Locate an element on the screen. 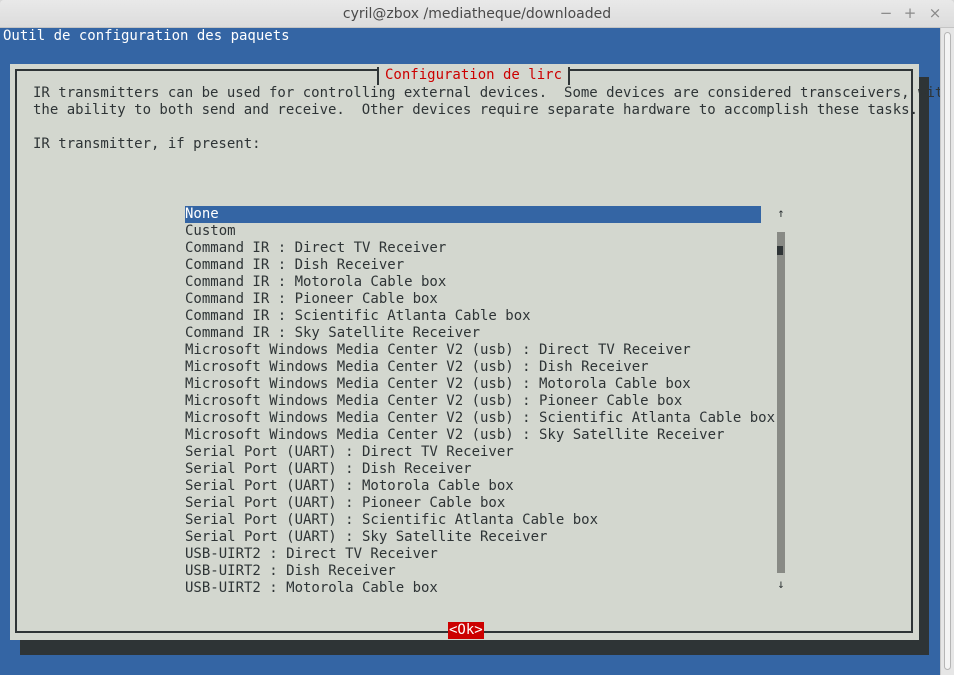 This screenshot has height=675, width=954. window-title: cyril@zbox /mediatheque/downloaded is located at coordinates (477, 14).